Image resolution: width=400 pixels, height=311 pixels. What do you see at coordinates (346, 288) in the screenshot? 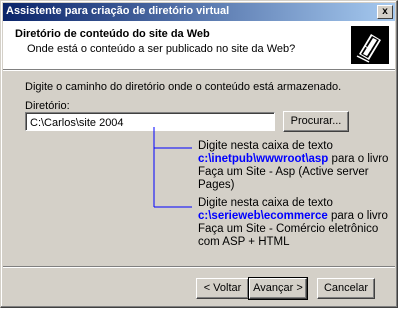
I see `cancel-button: Cancelar` at bounding box center [346, 288].